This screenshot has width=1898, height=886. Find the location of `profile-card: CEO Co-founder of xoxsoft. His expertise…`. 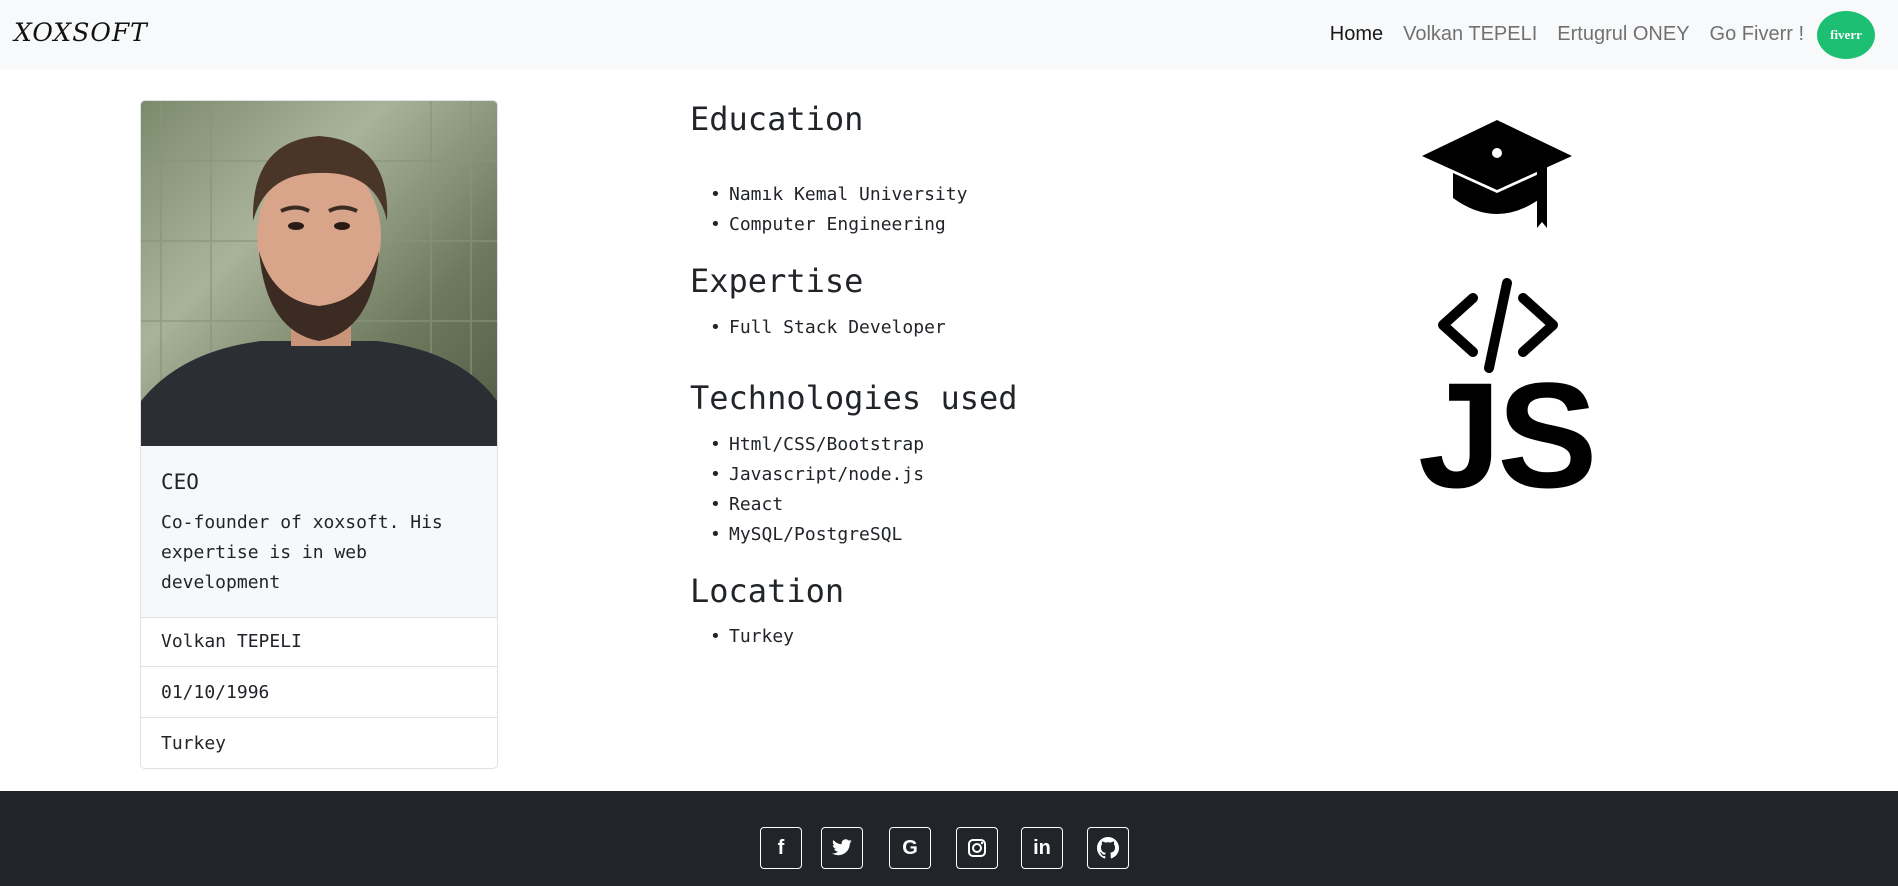

profile-card: CEO Co-founder of xoxsoft. His expertise… is located at coordinates (319, 434).